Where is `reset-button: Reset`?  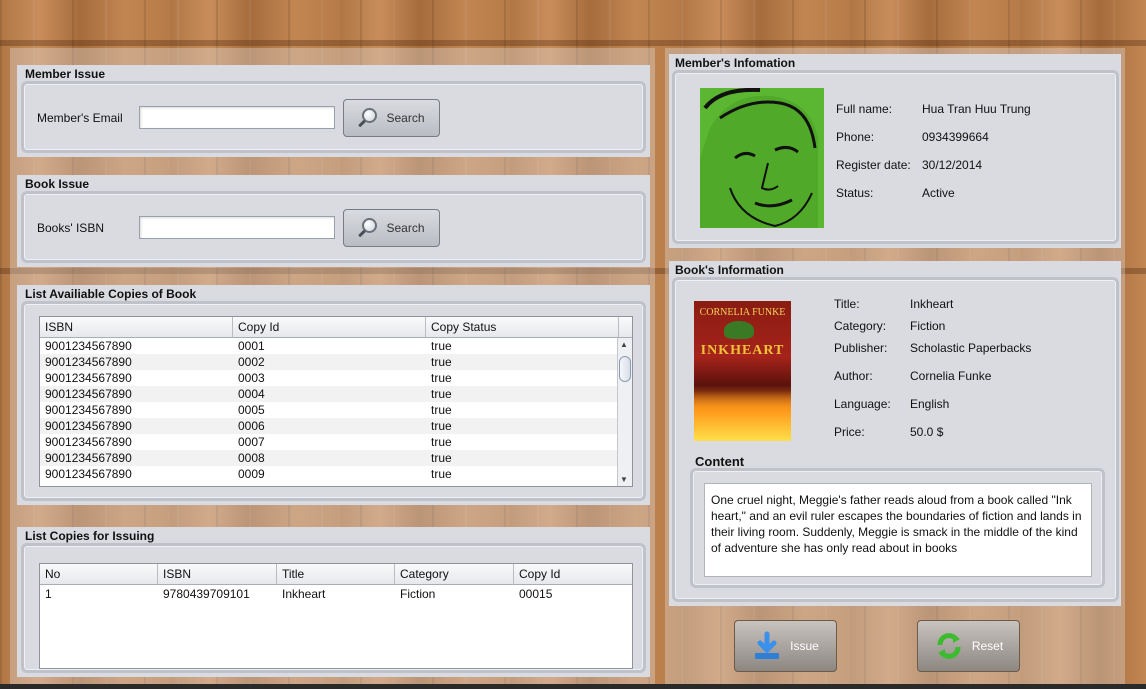 reset-button: Reset is located at coordinates (968, 646).